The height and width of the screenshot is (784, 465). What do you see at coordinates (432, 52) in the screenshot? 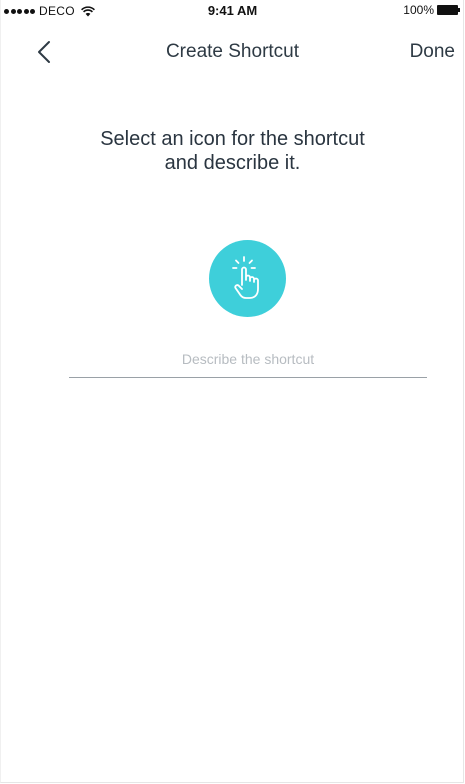
I see `done-button: Done` at bounding box center [432, 52].